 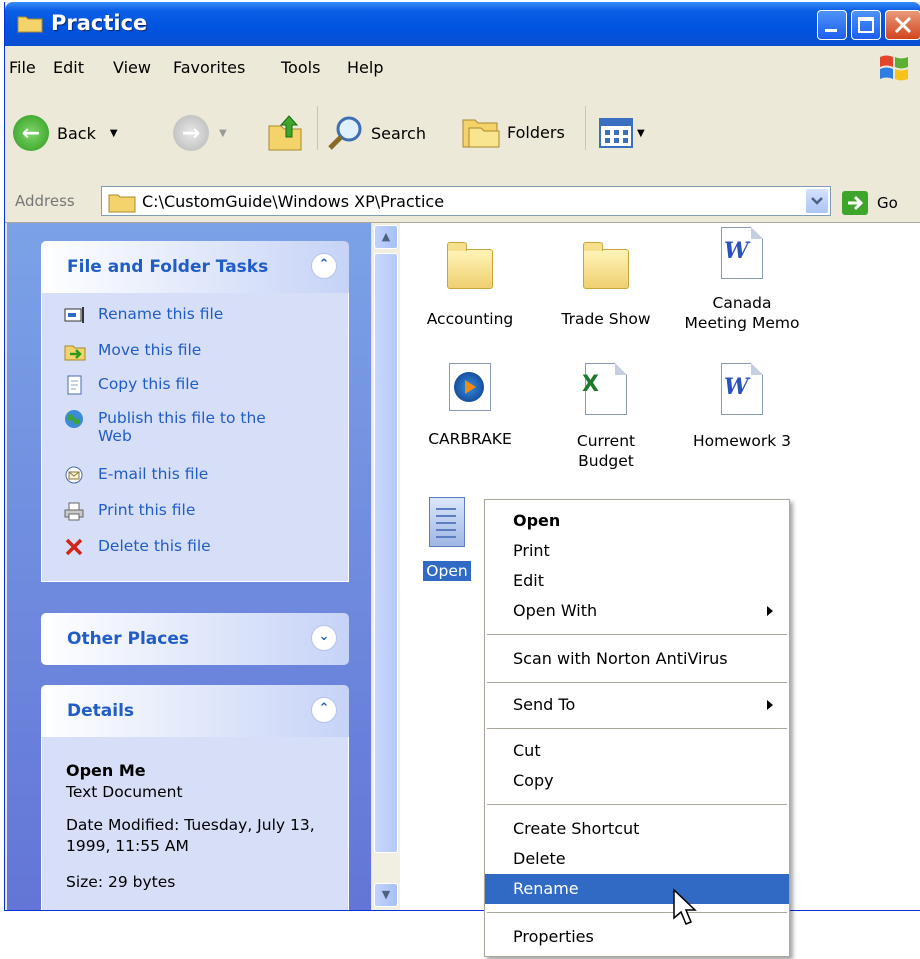 I want to click on up-folder-icon, so click(x=285, y=133).